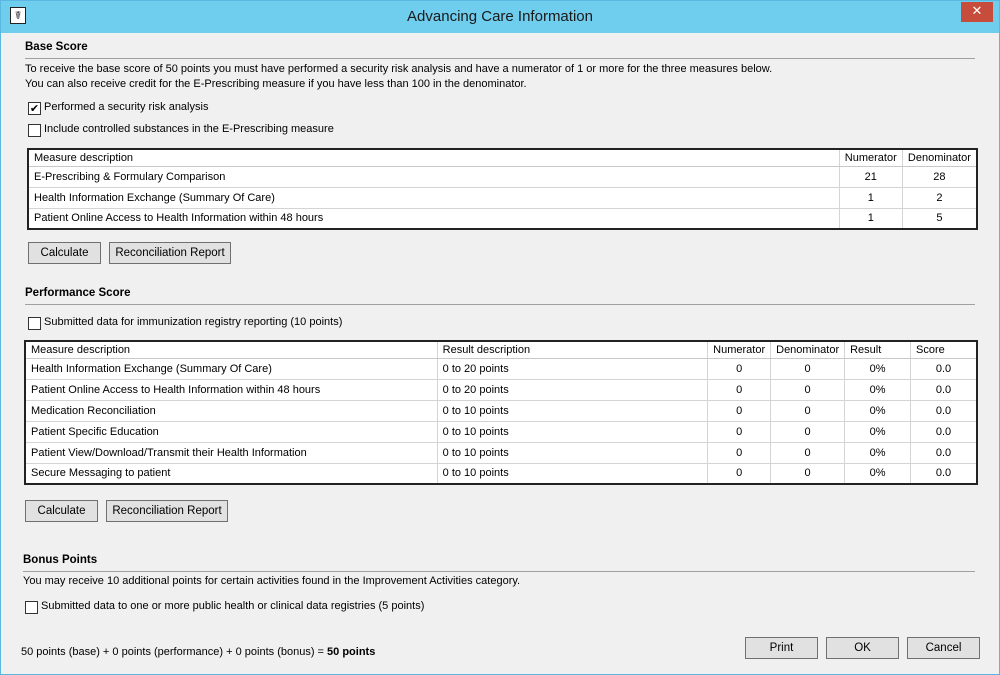 The image size is (1000, 675). Describe the element at coordinates (940, 219) in the screenshot. I see `denominator-cell: 5` at that location.